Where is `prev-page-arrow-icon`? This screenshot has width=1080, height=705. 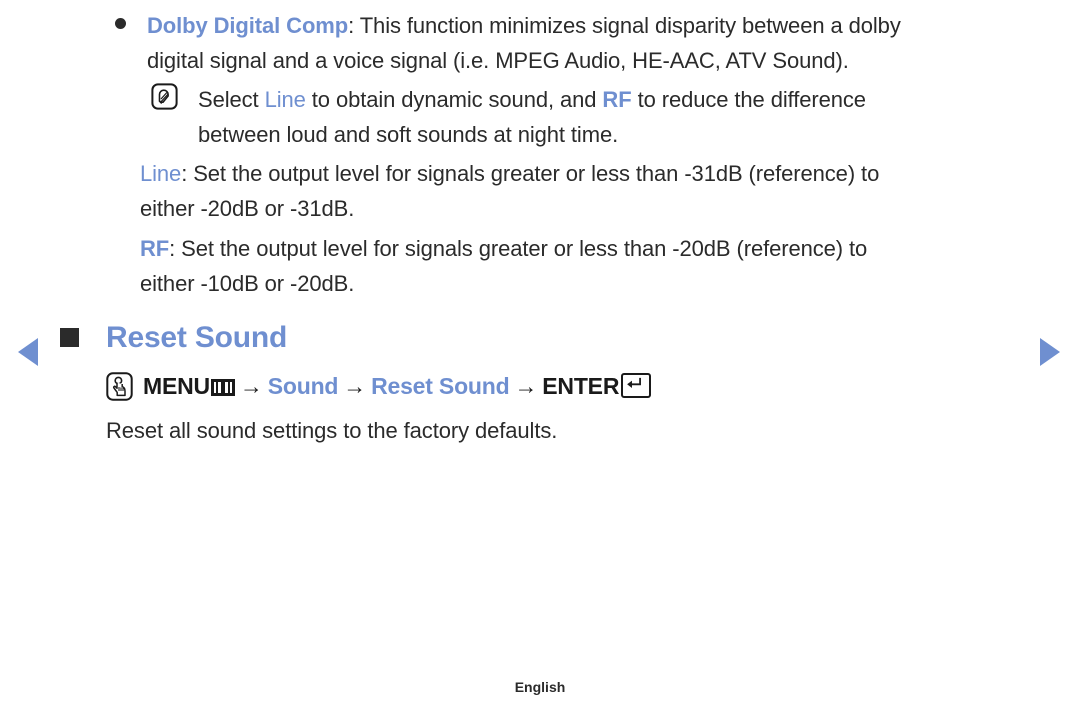 prev-page-arrow-icon is located at coordinates (28, 352).